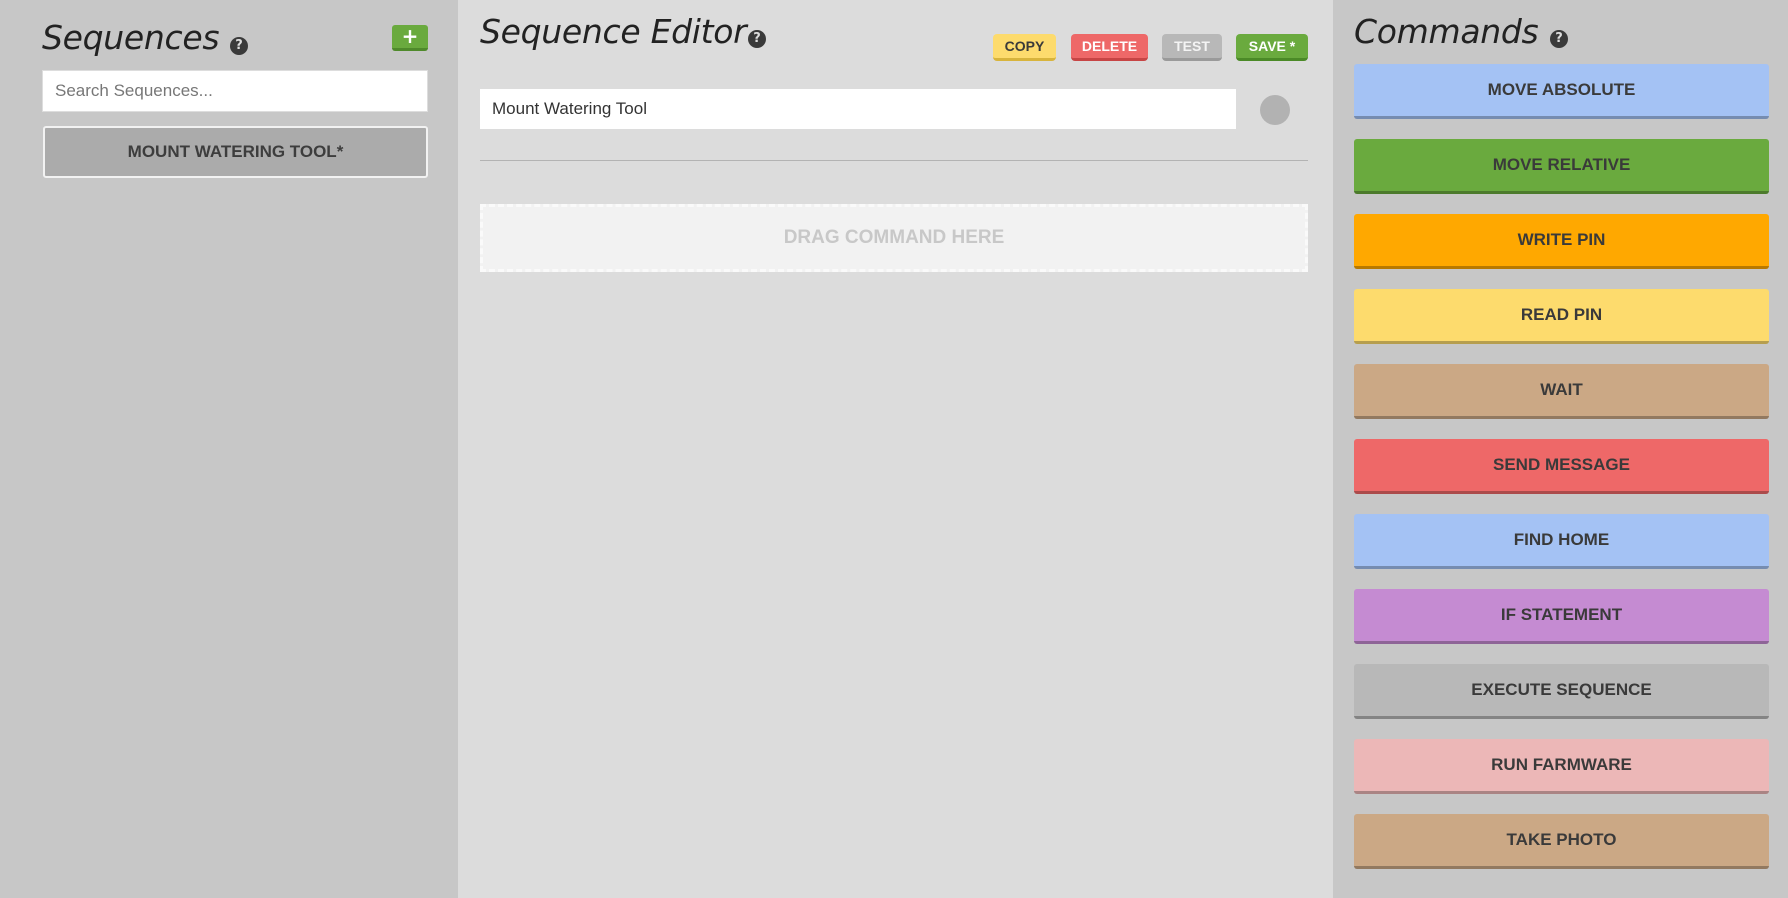 The height and width of the screenshot is (898, 1788). I want to click on command-read-pin: READ PIN, so click(1561, 316).